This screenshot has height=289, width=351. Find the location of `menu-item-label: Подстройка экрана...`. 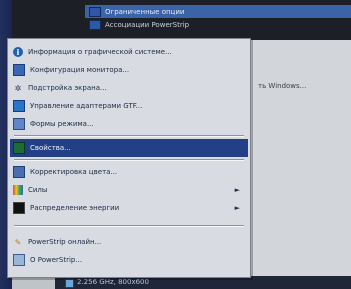

menu-item-label: Подстройка экрана... is located at coordinates (67, 88).